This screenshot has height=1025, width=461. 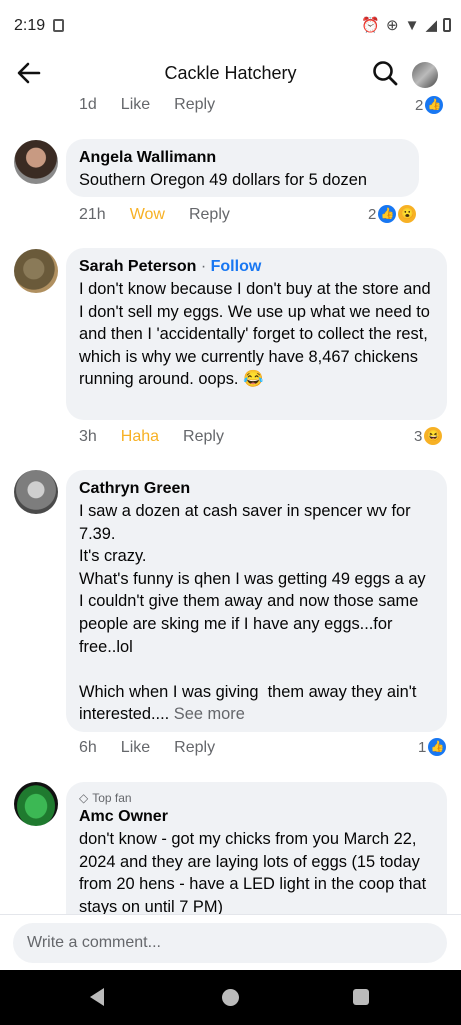 I want to click on system-nav-bar, so click(x=230, y=997).